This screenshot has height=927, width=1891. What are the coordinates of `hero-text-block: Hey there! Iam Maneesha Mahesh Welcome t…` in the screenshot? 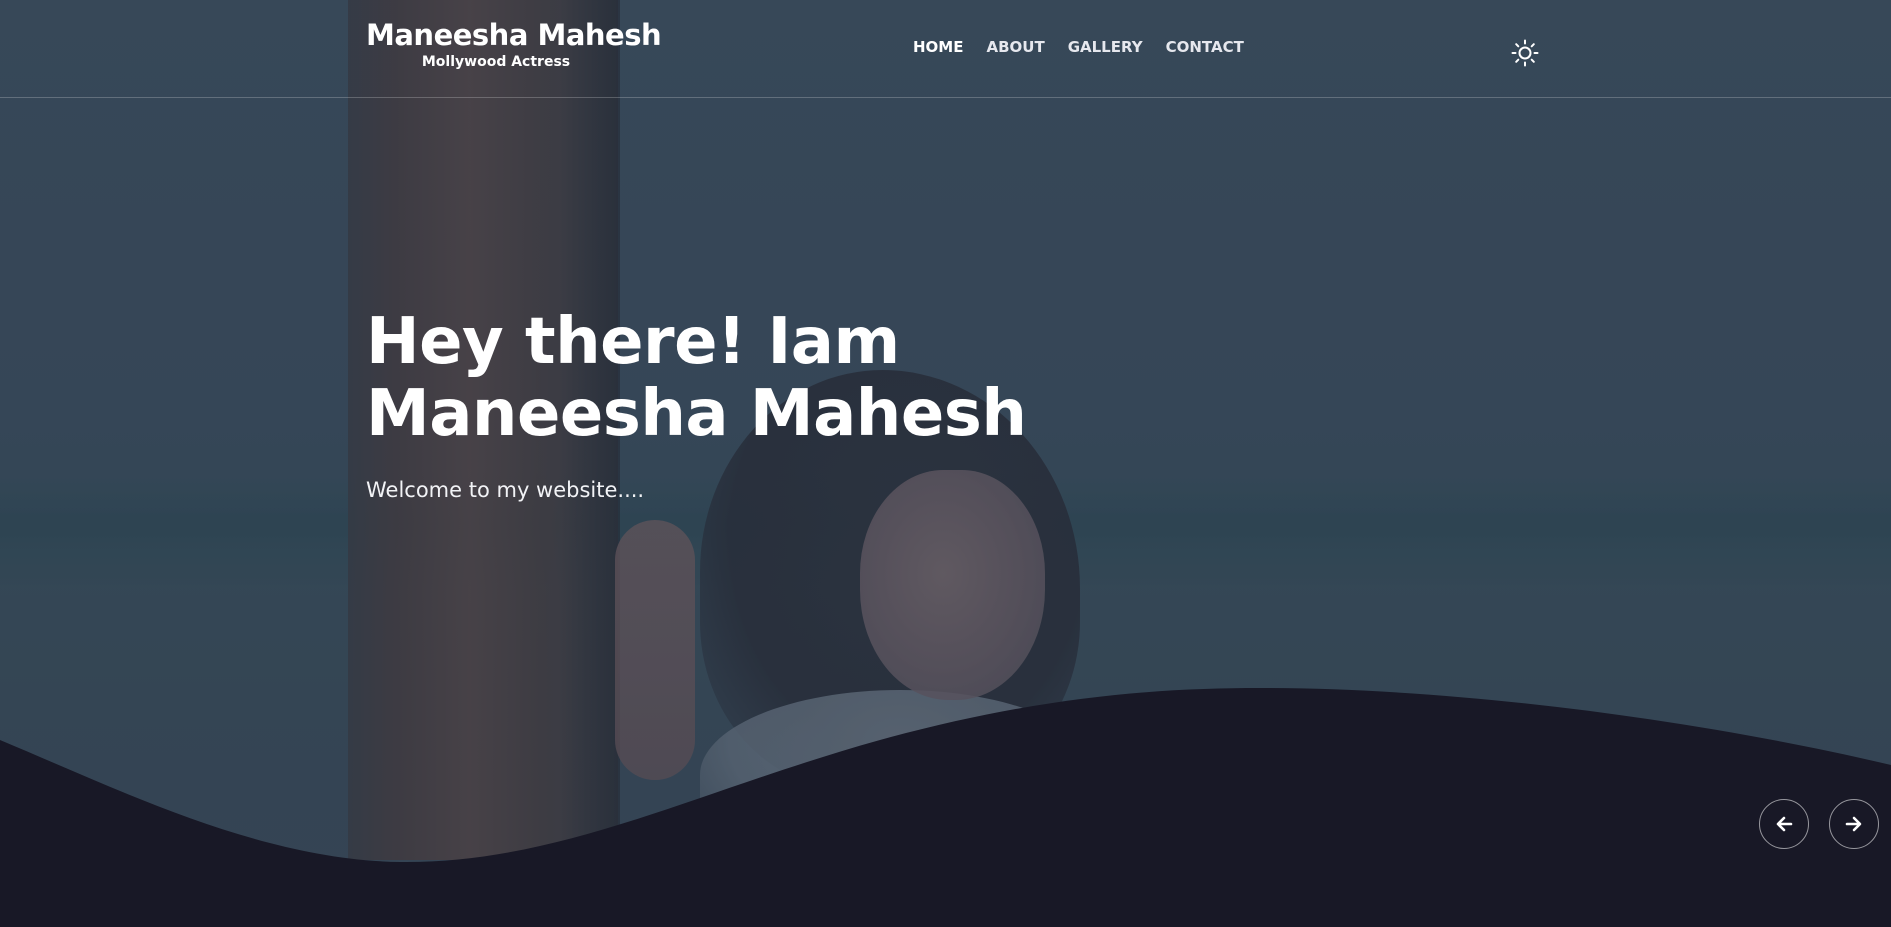 It's located at (776, 405).